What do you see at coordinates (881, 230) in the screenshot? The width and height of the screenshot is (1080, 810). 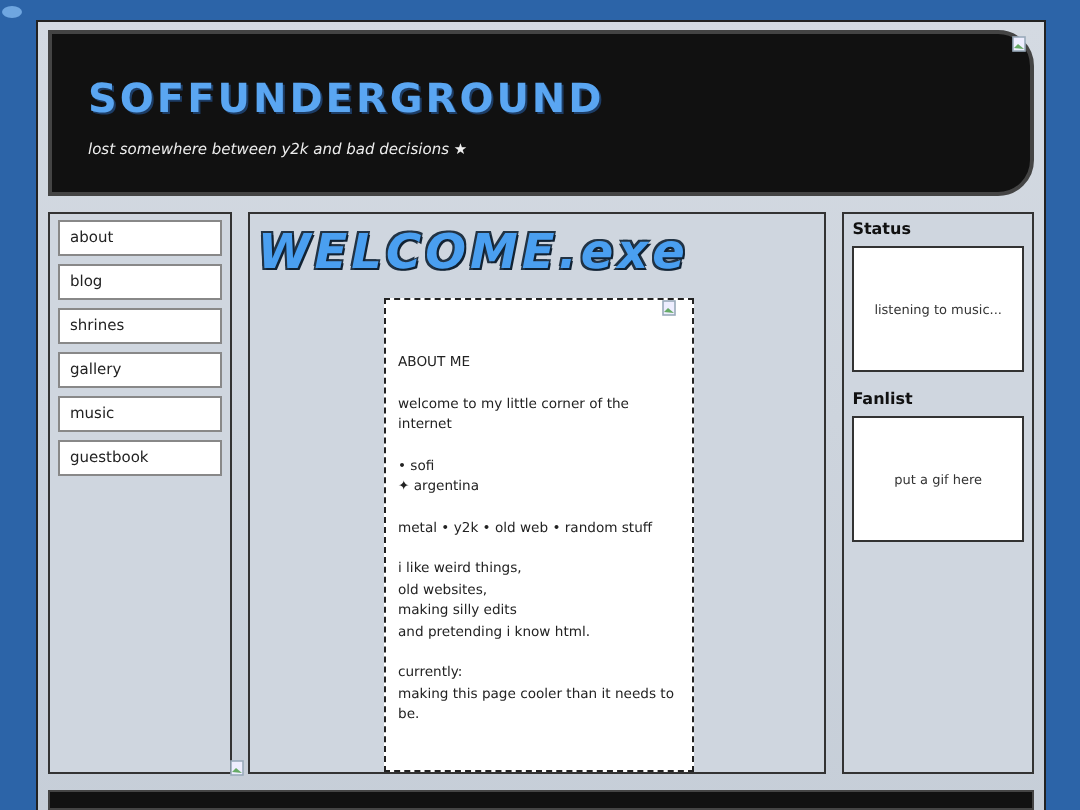 I see `side-heading: Status` at bounding box center [881, 230].